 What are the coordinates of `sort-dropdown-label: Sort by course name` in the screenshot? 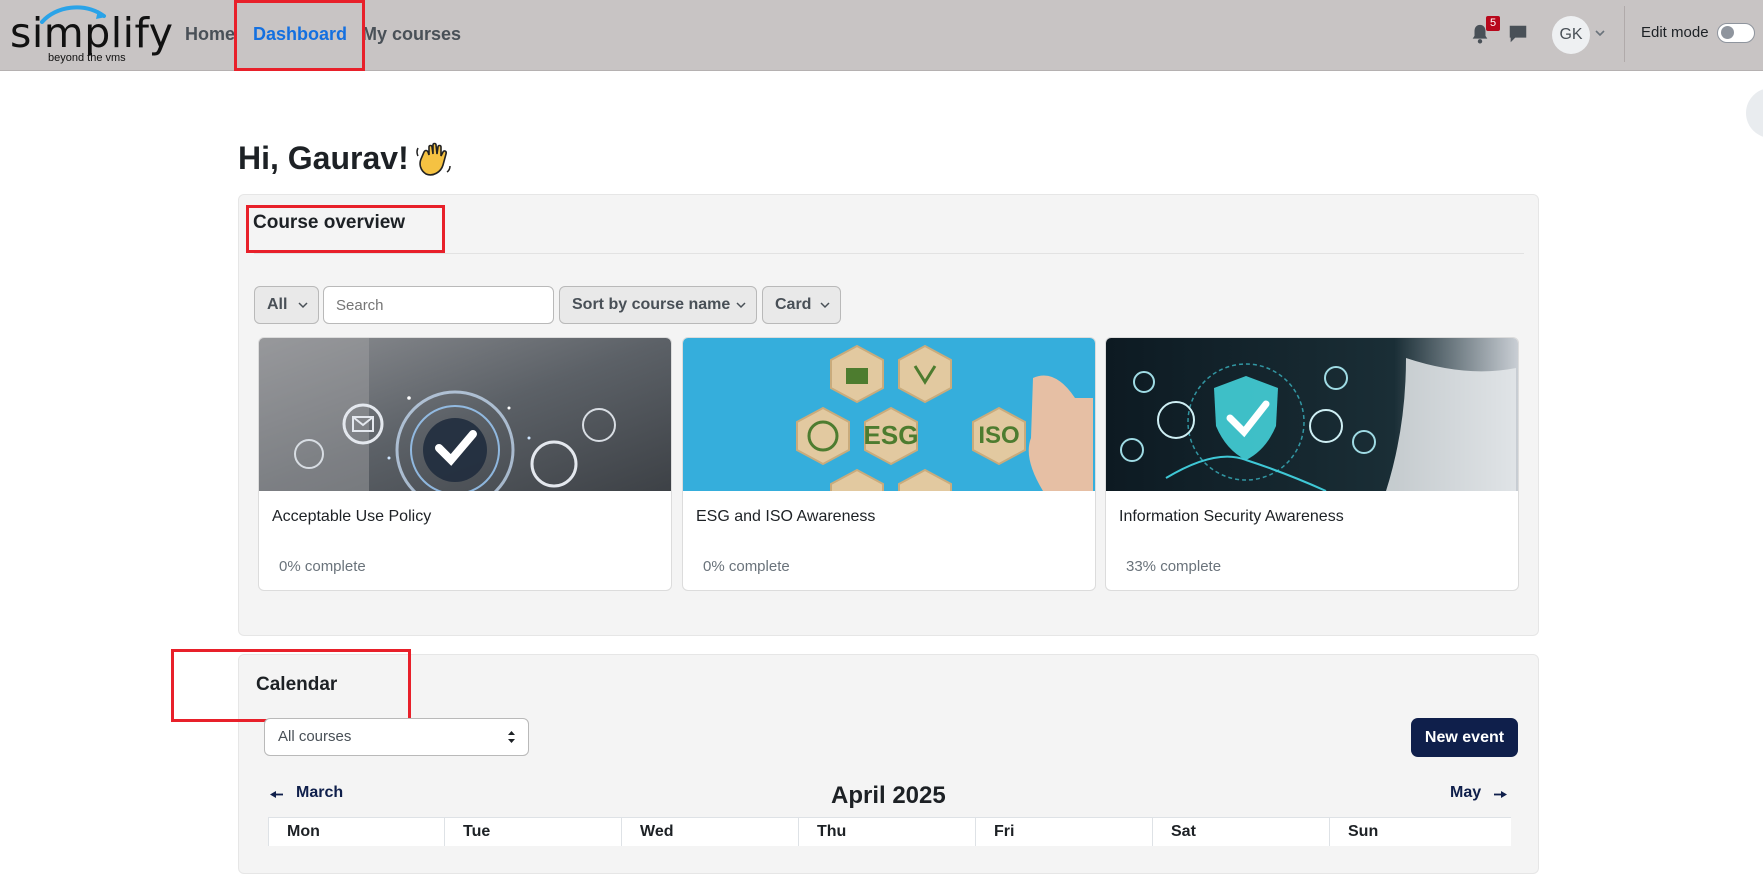 It's located at (651, 304).